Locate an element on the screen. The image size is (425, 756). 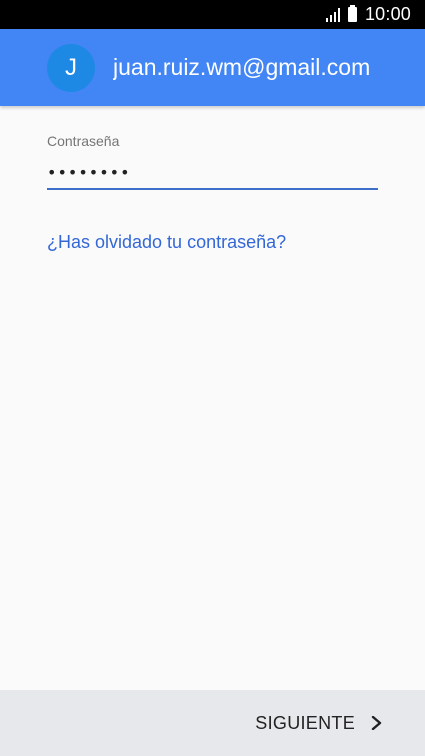
account-email: juan.ruiz.wm@gmail.com is located at coordinates (242, 67).